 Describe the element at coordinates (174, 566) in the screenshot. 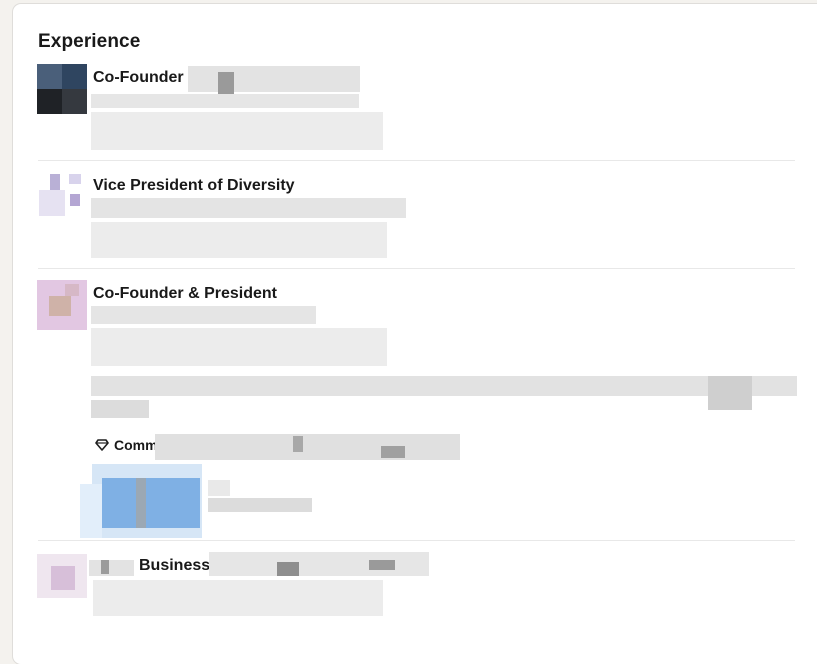

I see `job-title: Business` at that location.